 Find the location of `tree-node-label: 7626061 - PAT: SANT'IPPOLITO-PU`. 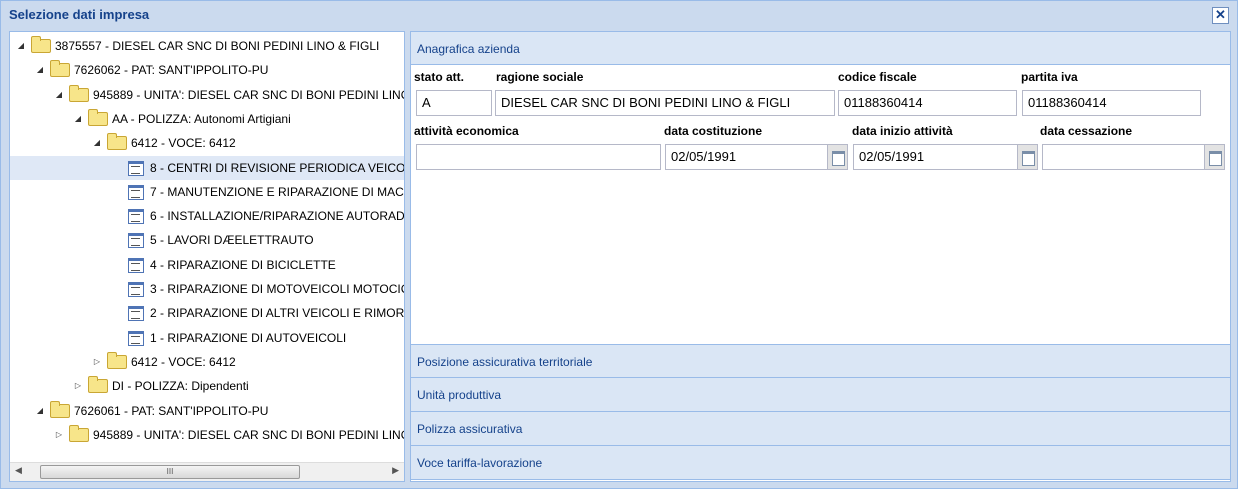

tree-node-label: 7626061 - PAT: SANT'IPPOLITO-PU is located at coordinates (171, 410).